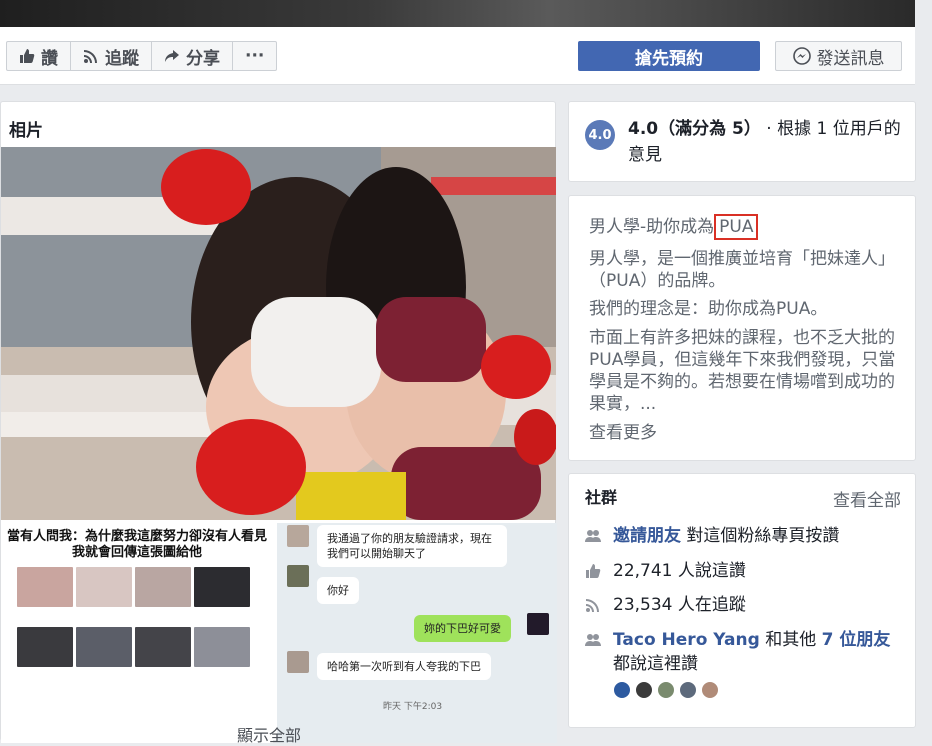 This screenshot has width=932, height=746. What do you see at coordinates (203, 58) in the screenshot?
I see `share-label: 分享` at bounding box center [203, 58].